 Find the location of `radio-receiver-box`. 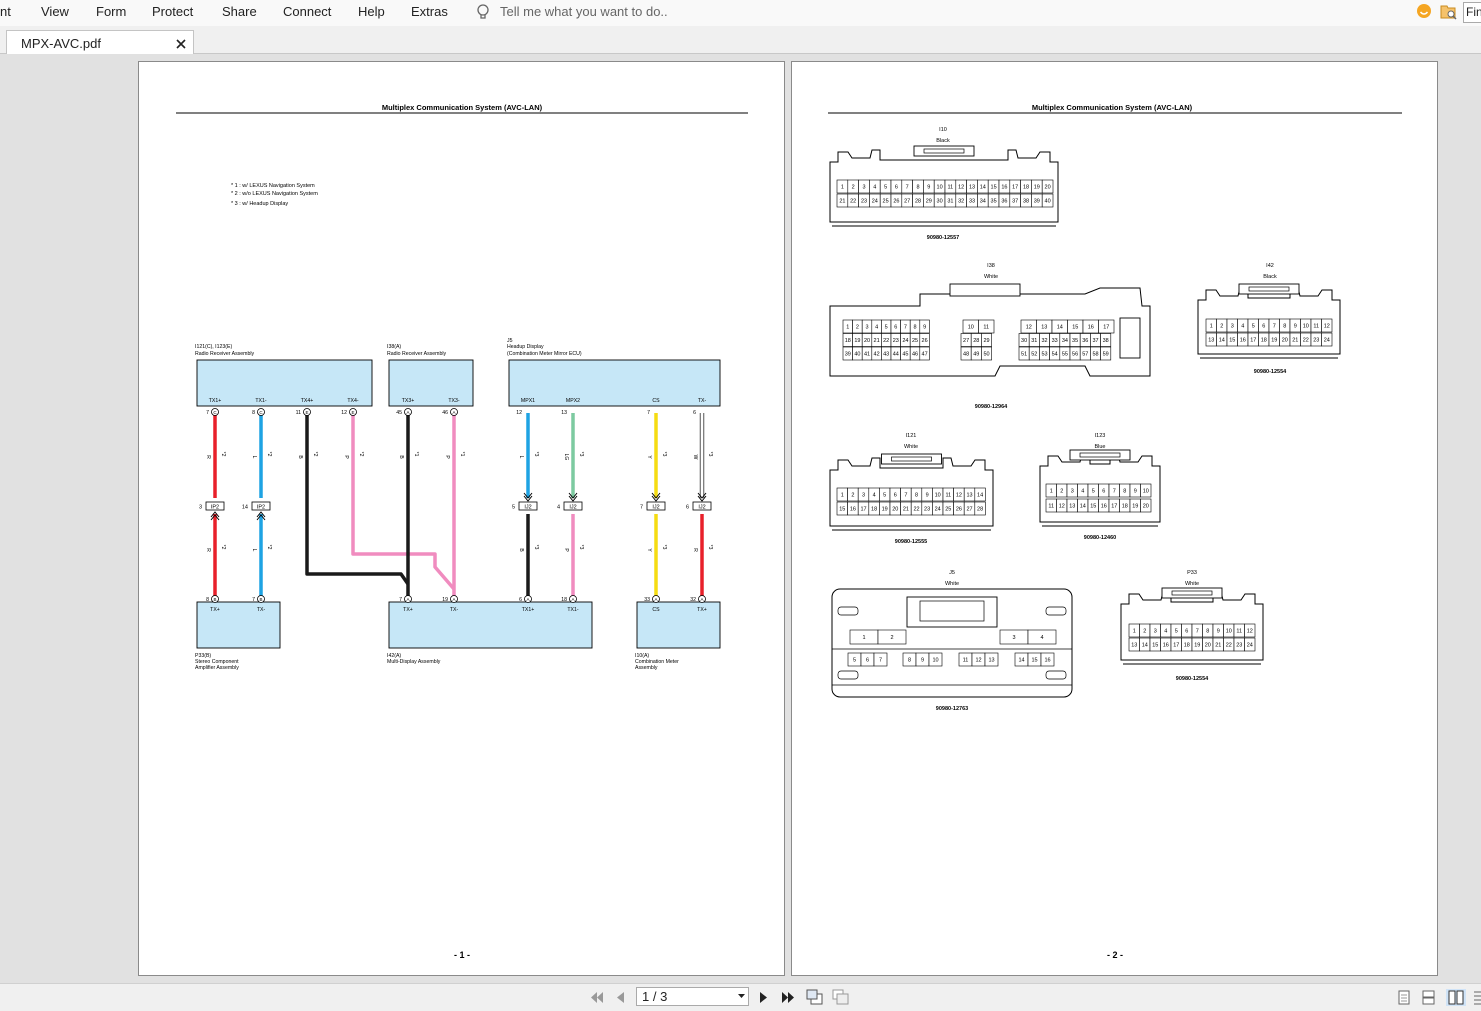

radio-receiver-box is located at coordinates (284, 383).